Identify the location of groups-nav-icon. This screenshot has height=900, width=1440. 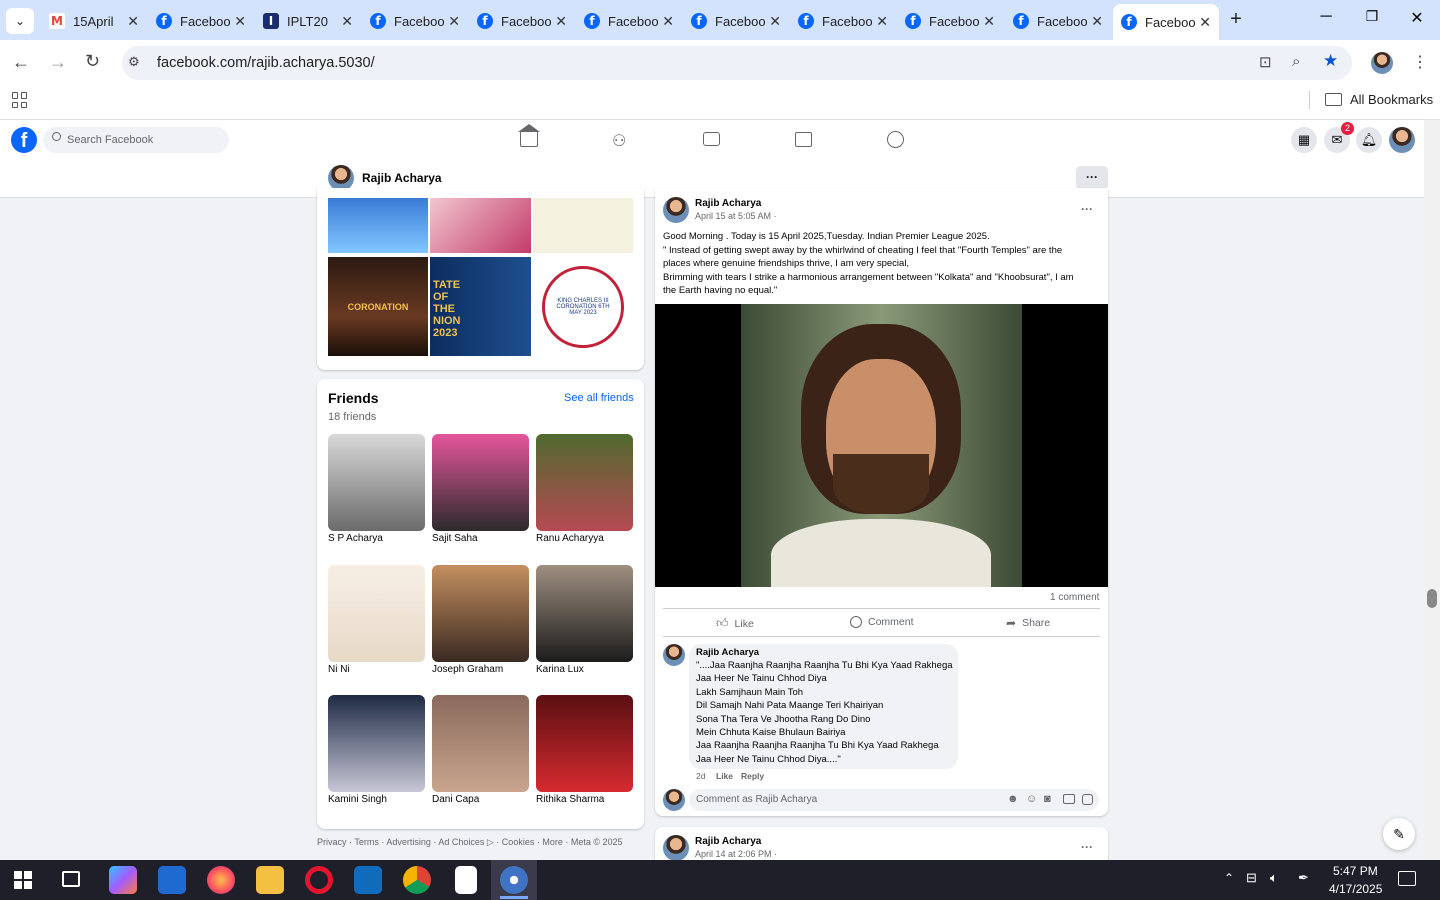
(895, 139).